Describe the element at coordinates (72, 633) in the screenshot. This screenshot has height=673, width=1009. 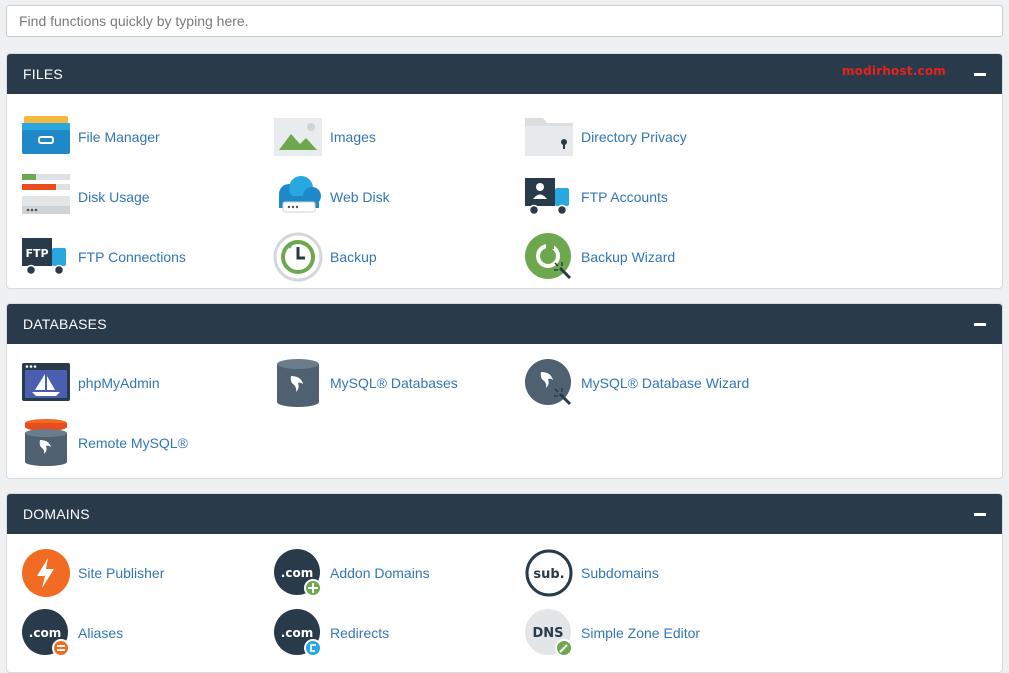
I see `aliases-link: .com Aliases` at that location.